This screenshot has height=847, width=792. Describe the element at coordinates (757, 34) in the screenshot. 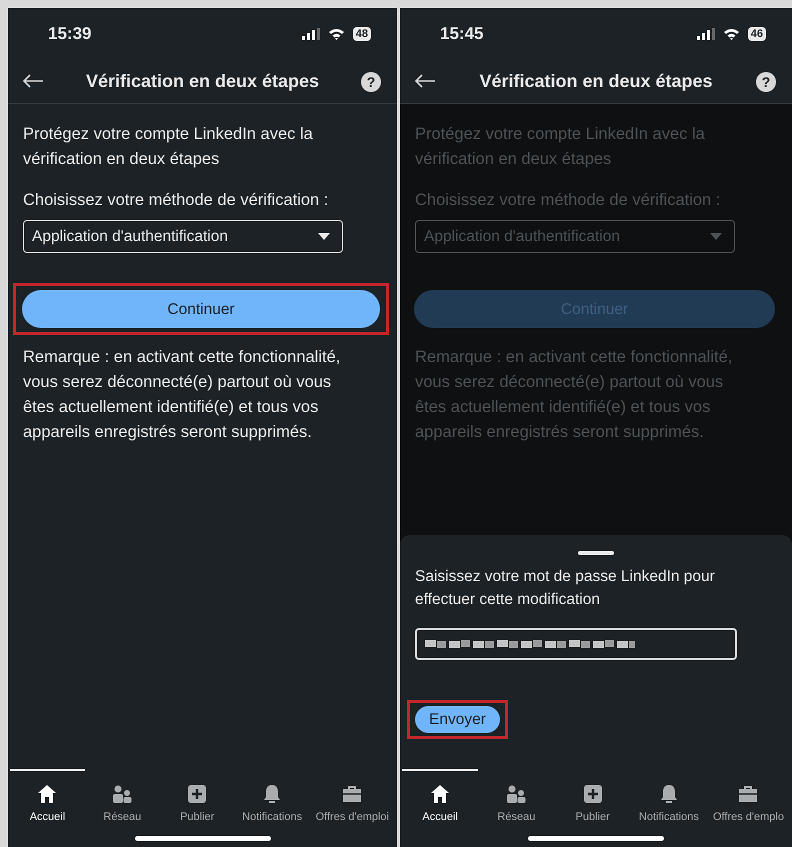

I see `battery-level: 46` at that location.